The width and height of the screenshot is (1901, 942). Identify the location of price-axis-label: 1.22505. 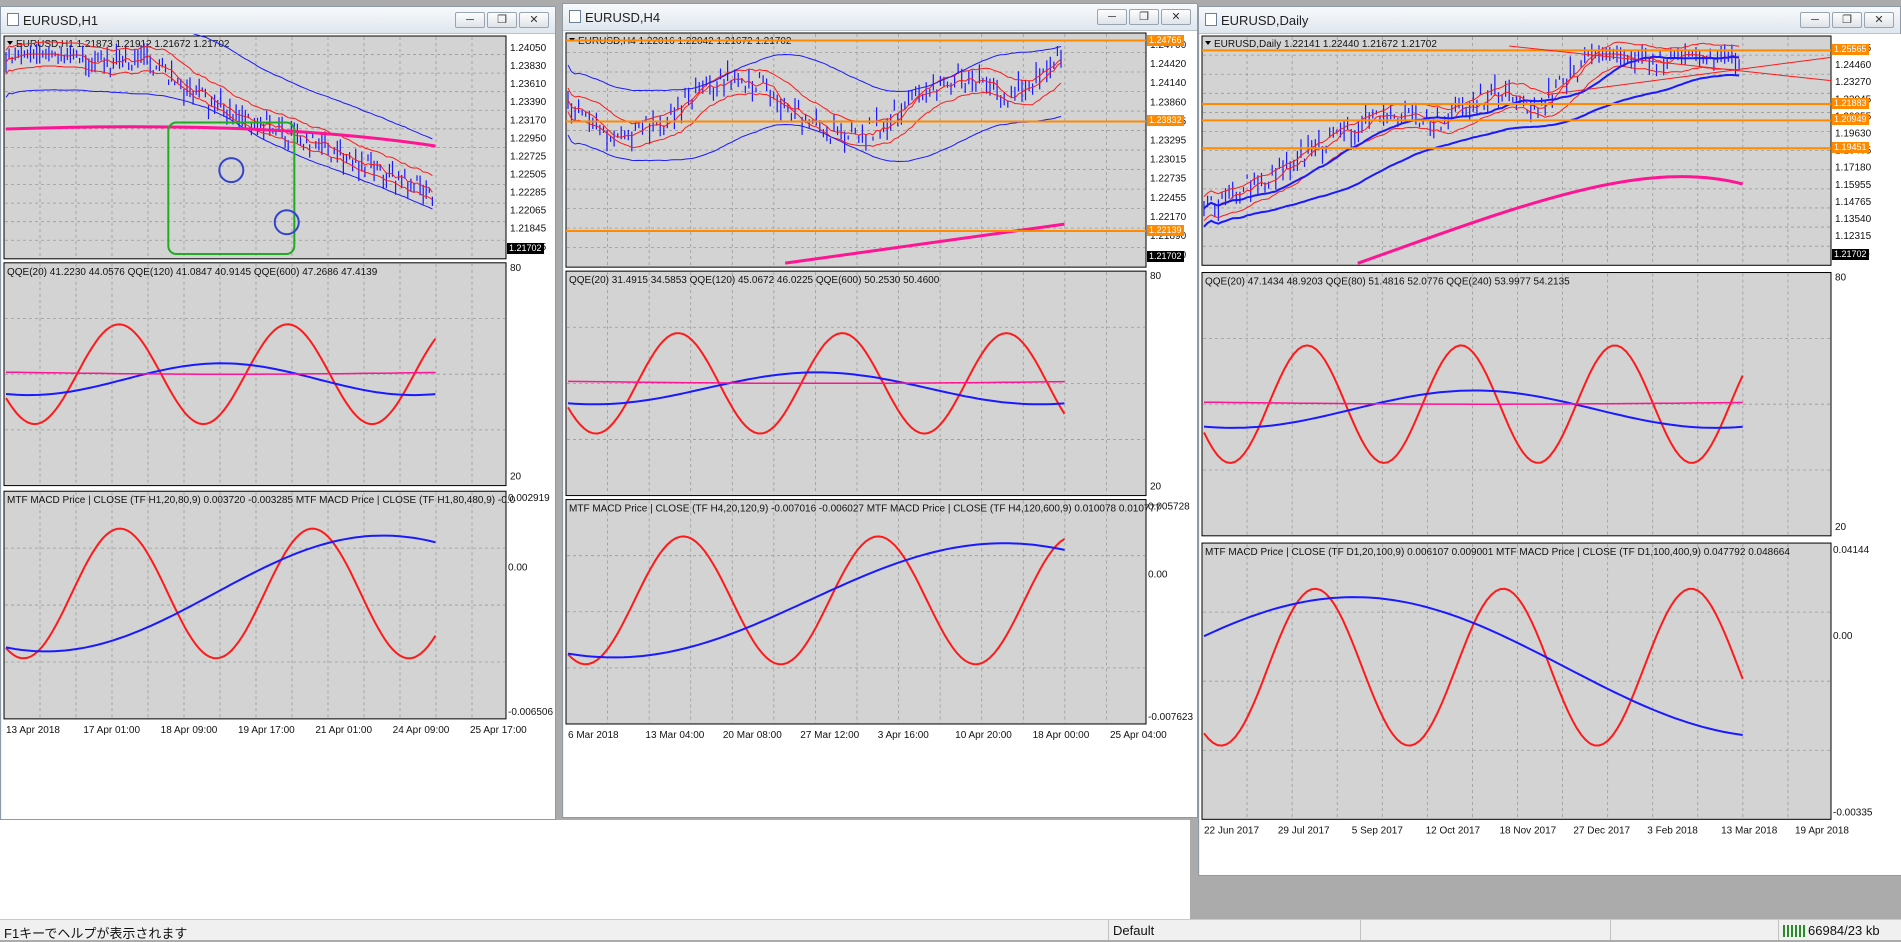
(528, 175).